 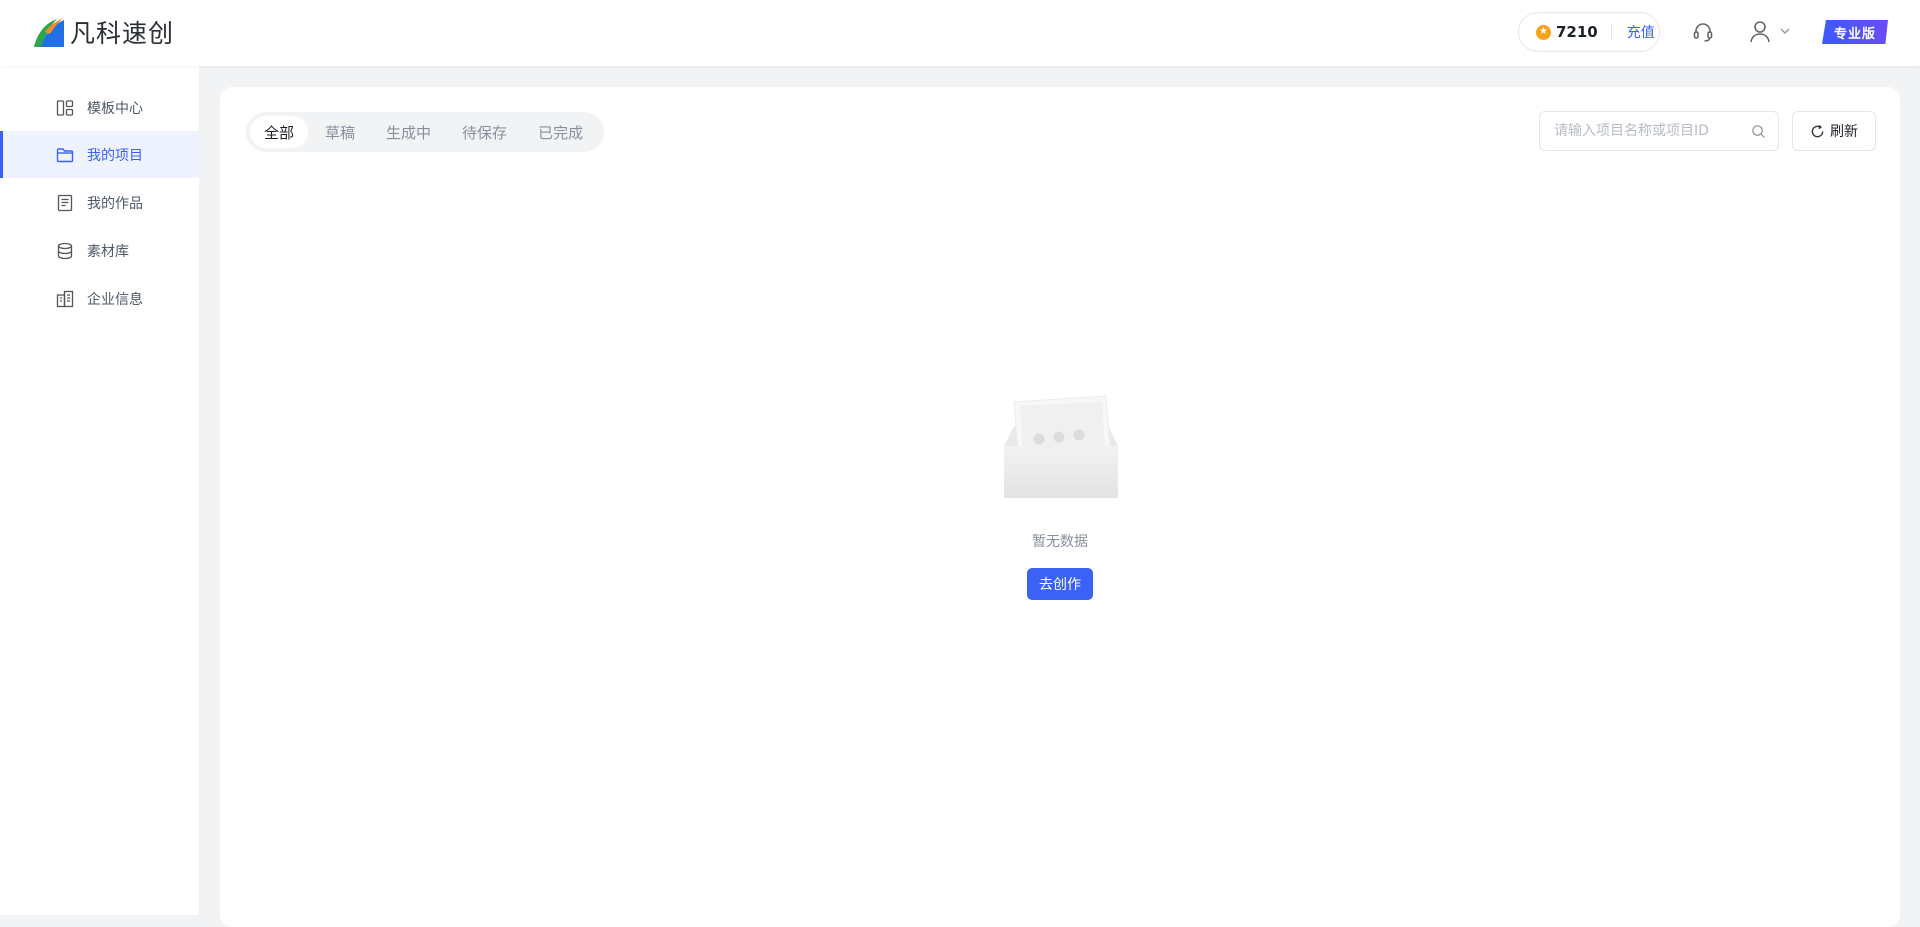 What do you see at coordinates (1844, 132) in the screenshot?
I see `refresh-label: 刷新` at bounding box center [1844, 132].